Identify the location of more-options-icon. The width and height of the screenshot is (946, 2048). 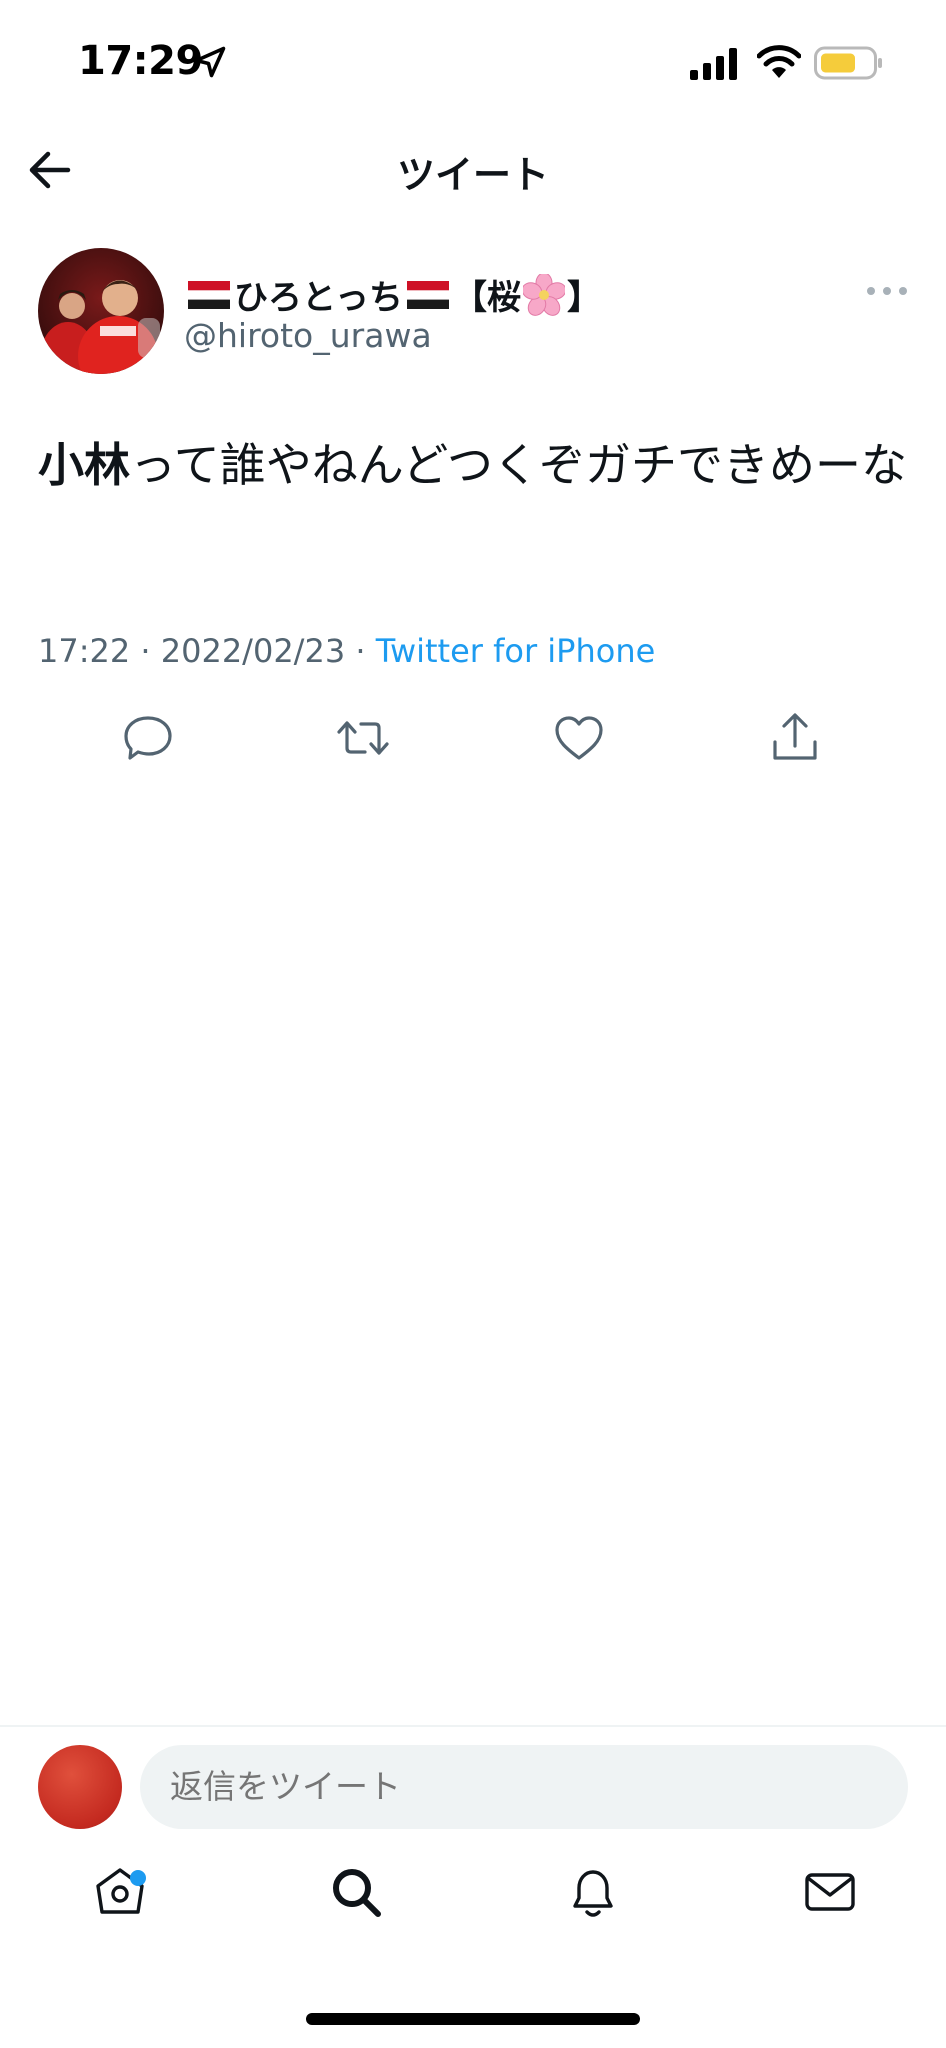
(887, 291).